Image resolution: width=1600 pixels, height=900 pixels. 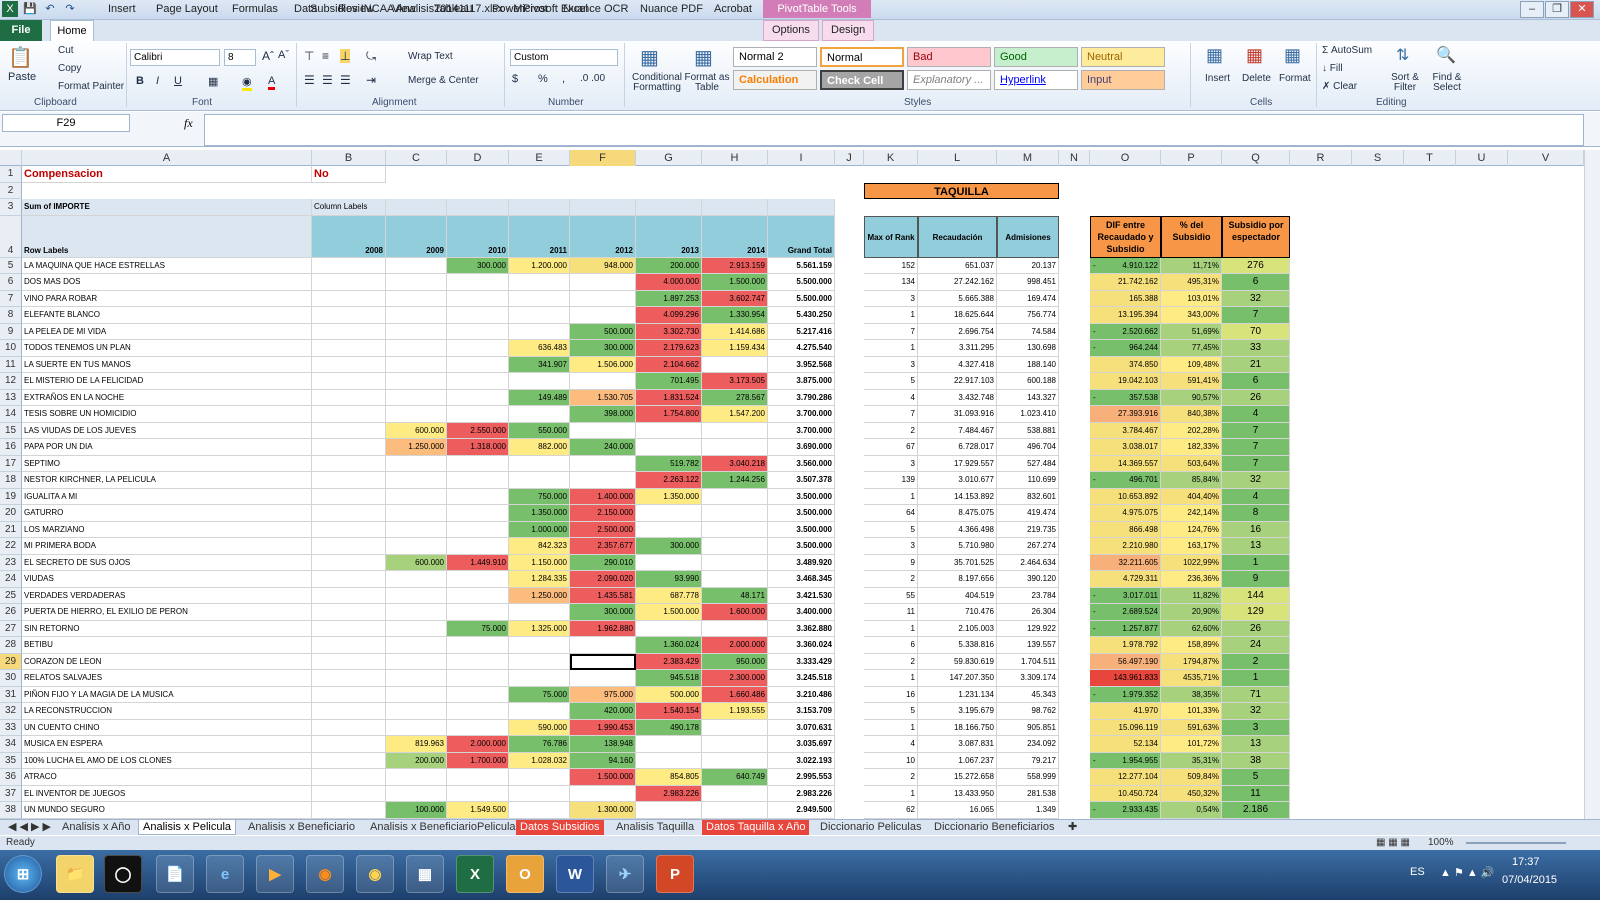 I want to click on value-cell: -, so click(x=1097, y=266).